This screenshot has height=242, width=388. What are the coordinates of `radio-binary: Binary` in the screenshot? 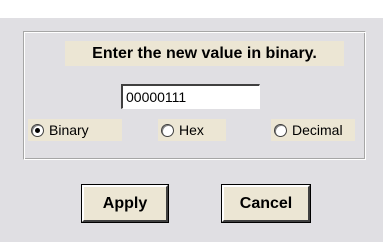 It's located at (75, 130).